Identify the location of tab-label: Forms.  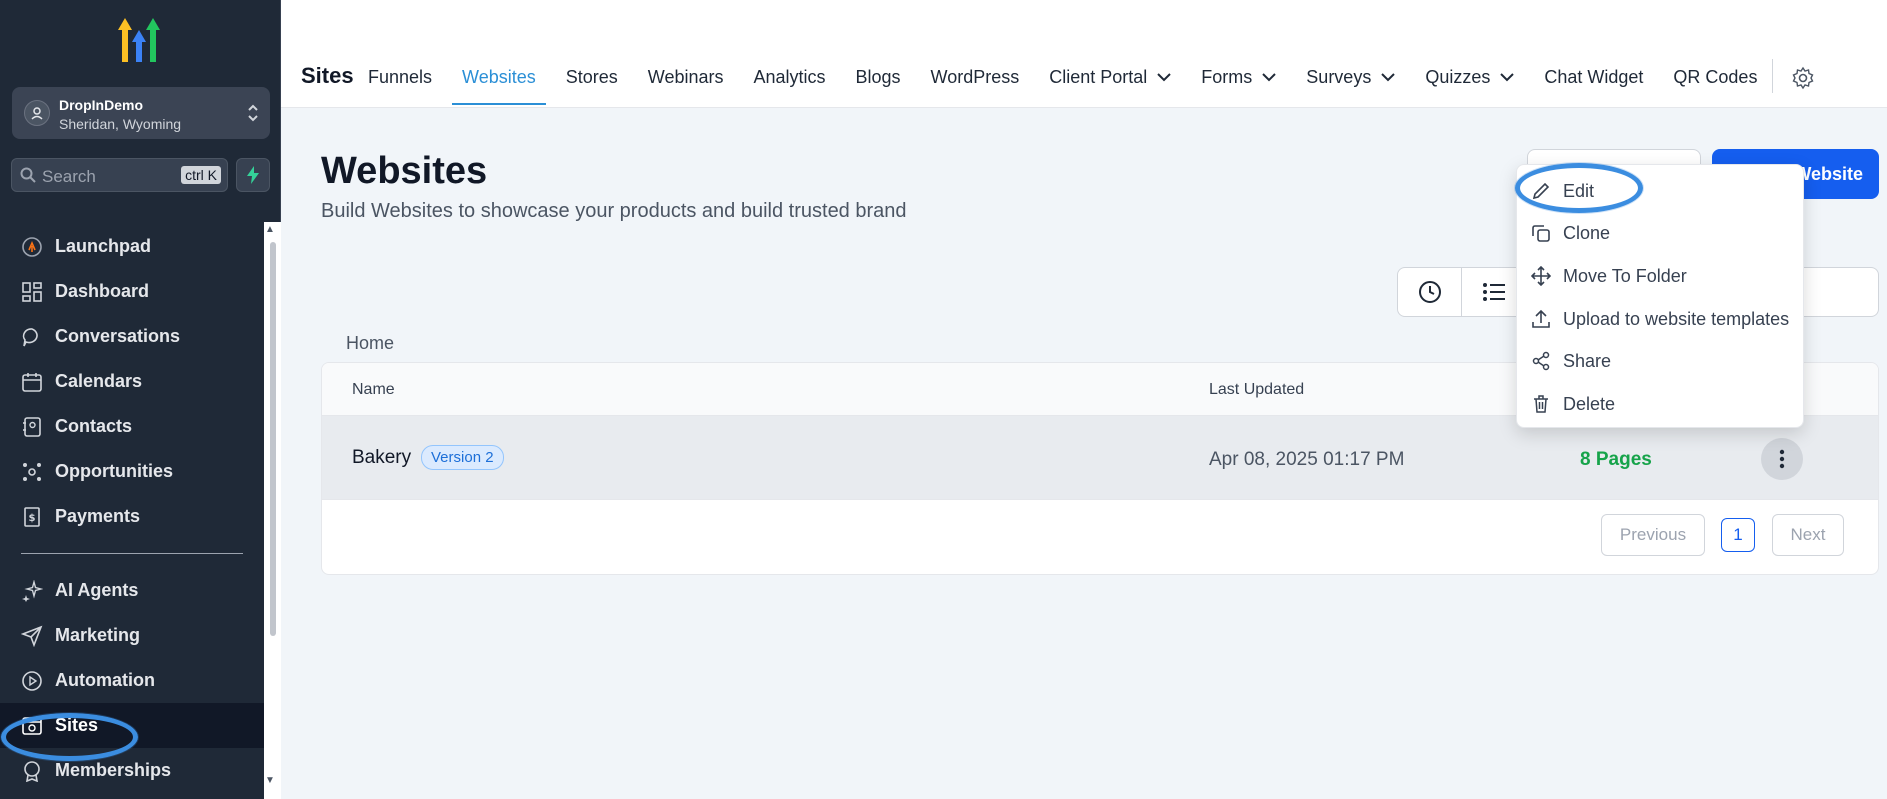
(1227, 76).